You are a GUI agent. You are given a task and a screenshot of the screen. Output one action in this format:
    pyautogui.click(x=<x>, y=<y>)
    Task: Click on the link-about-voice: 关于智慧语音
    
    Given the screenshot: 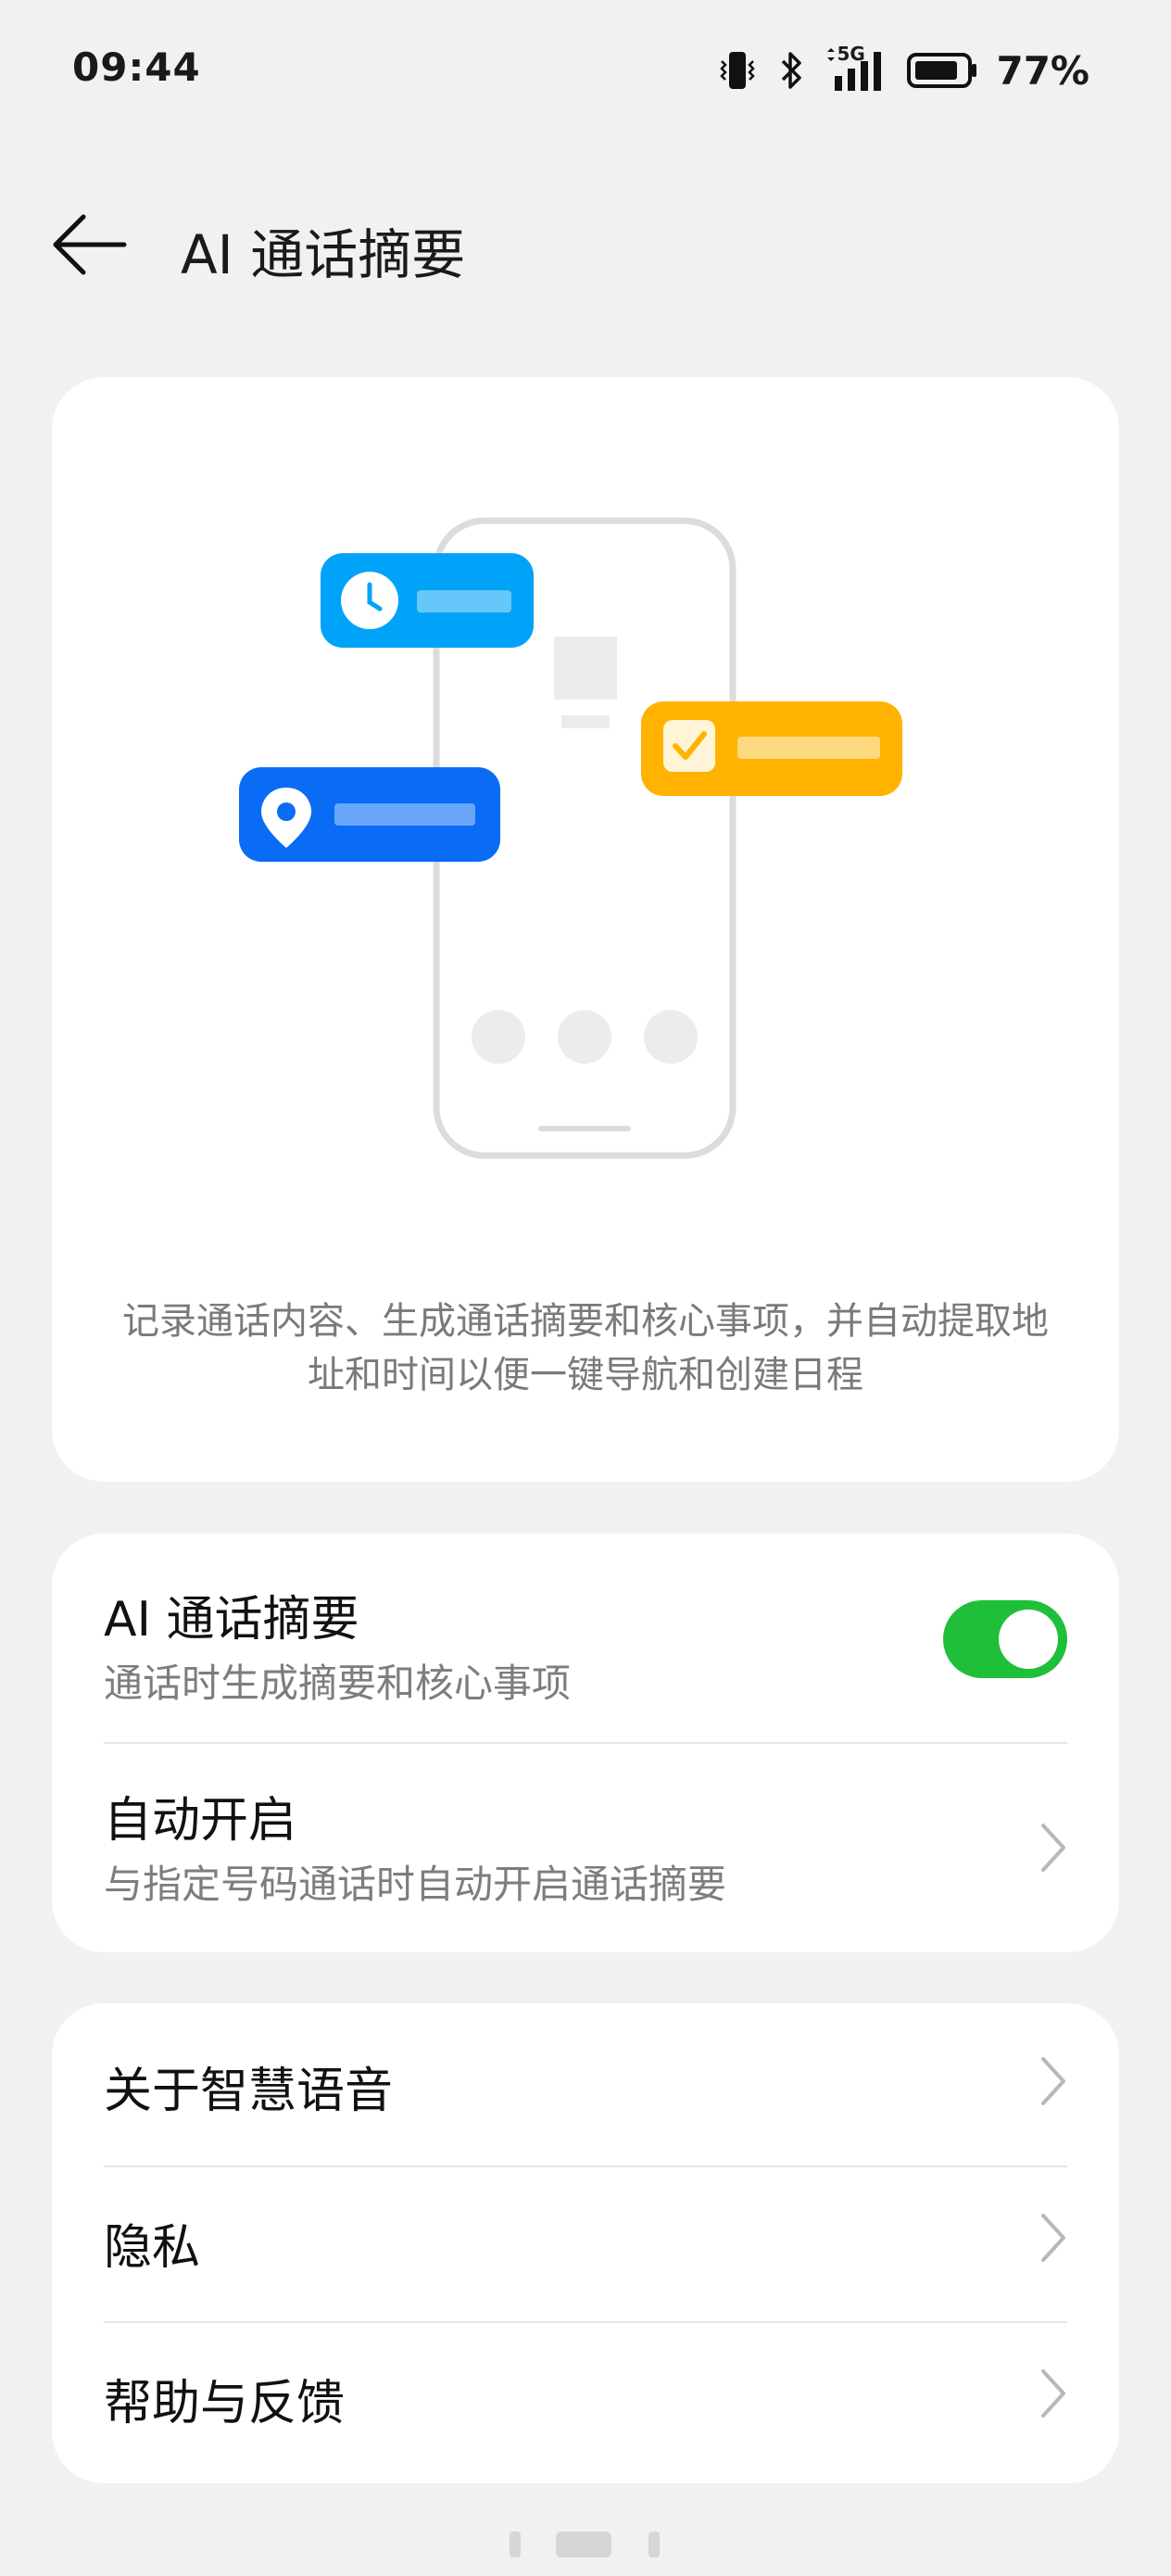 What is the action you would take?
    pyautogui.click(x=585, y=2081)
    